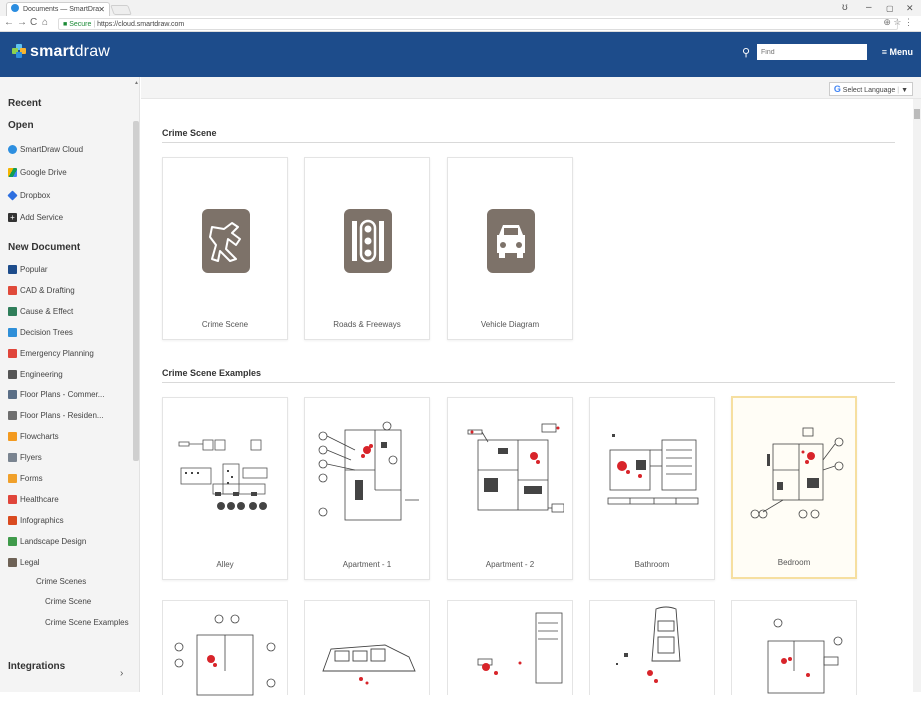 The width and height of the screenshot is (921, 701). Describe the element at coordinates (52, 51) in the screenshot. I see `logo-text-smart: smart` at that location.